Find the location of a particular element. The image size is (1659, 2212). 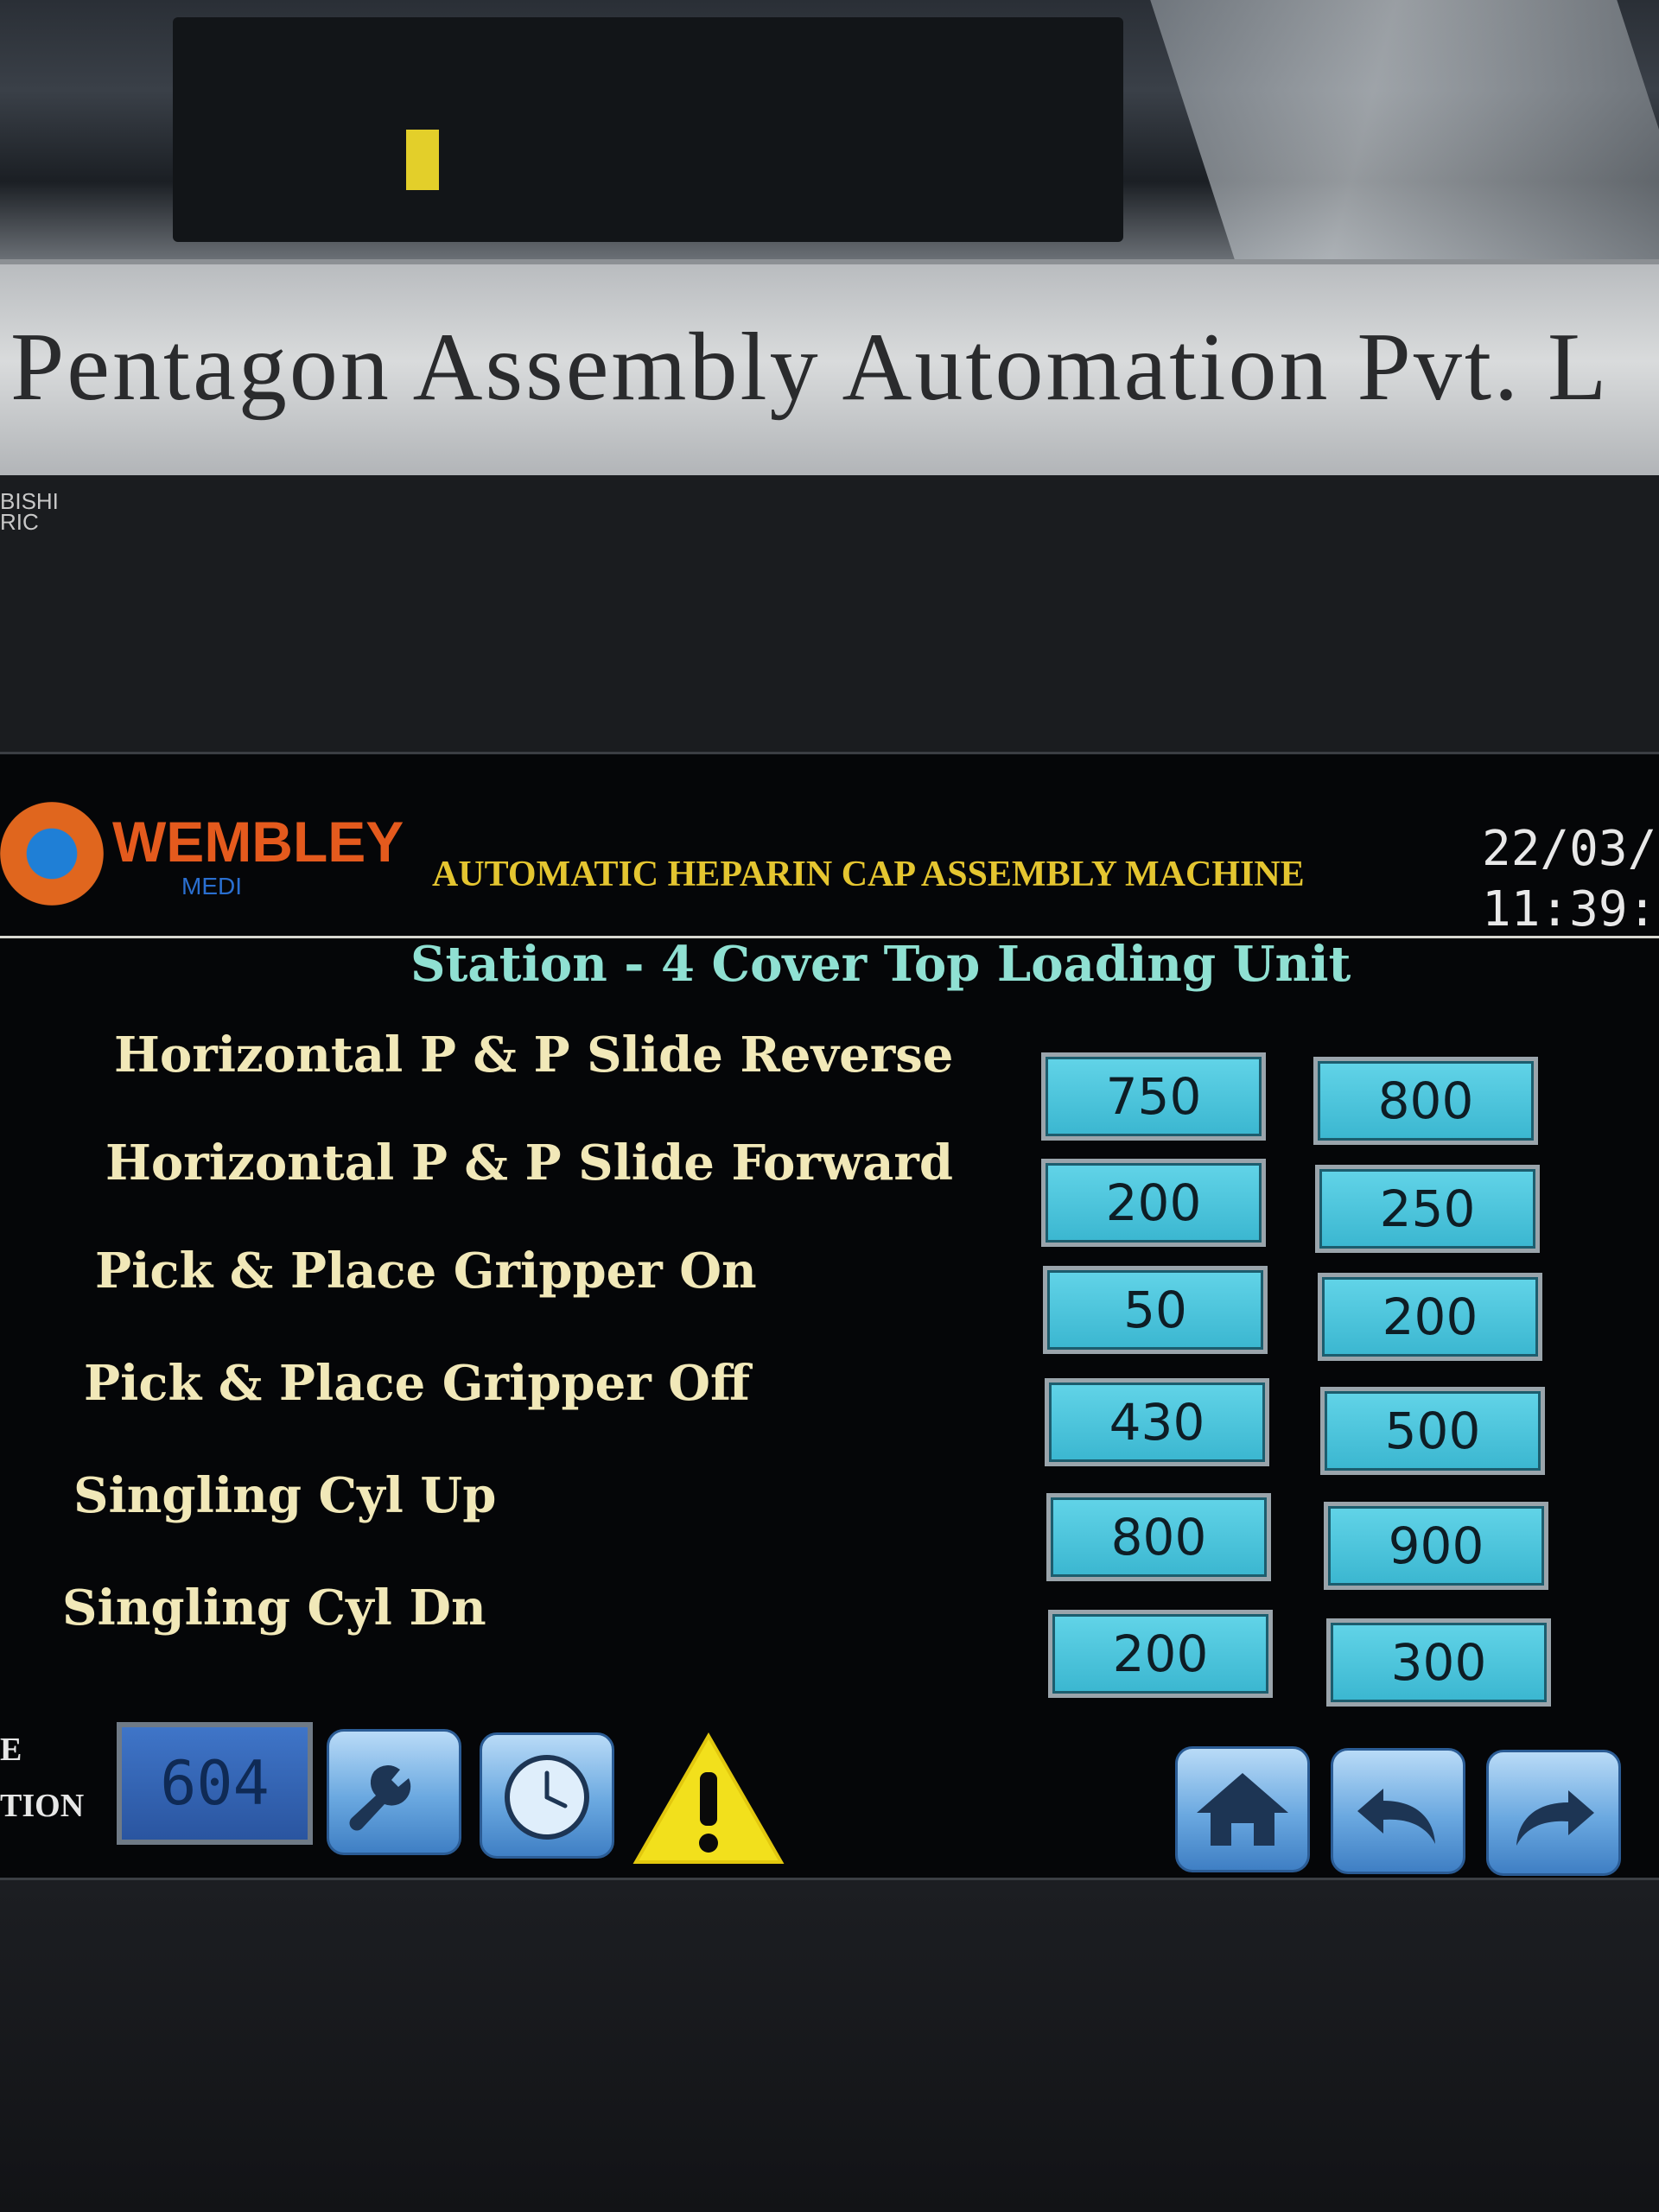

machine-background is located at coordinates (829, 129).